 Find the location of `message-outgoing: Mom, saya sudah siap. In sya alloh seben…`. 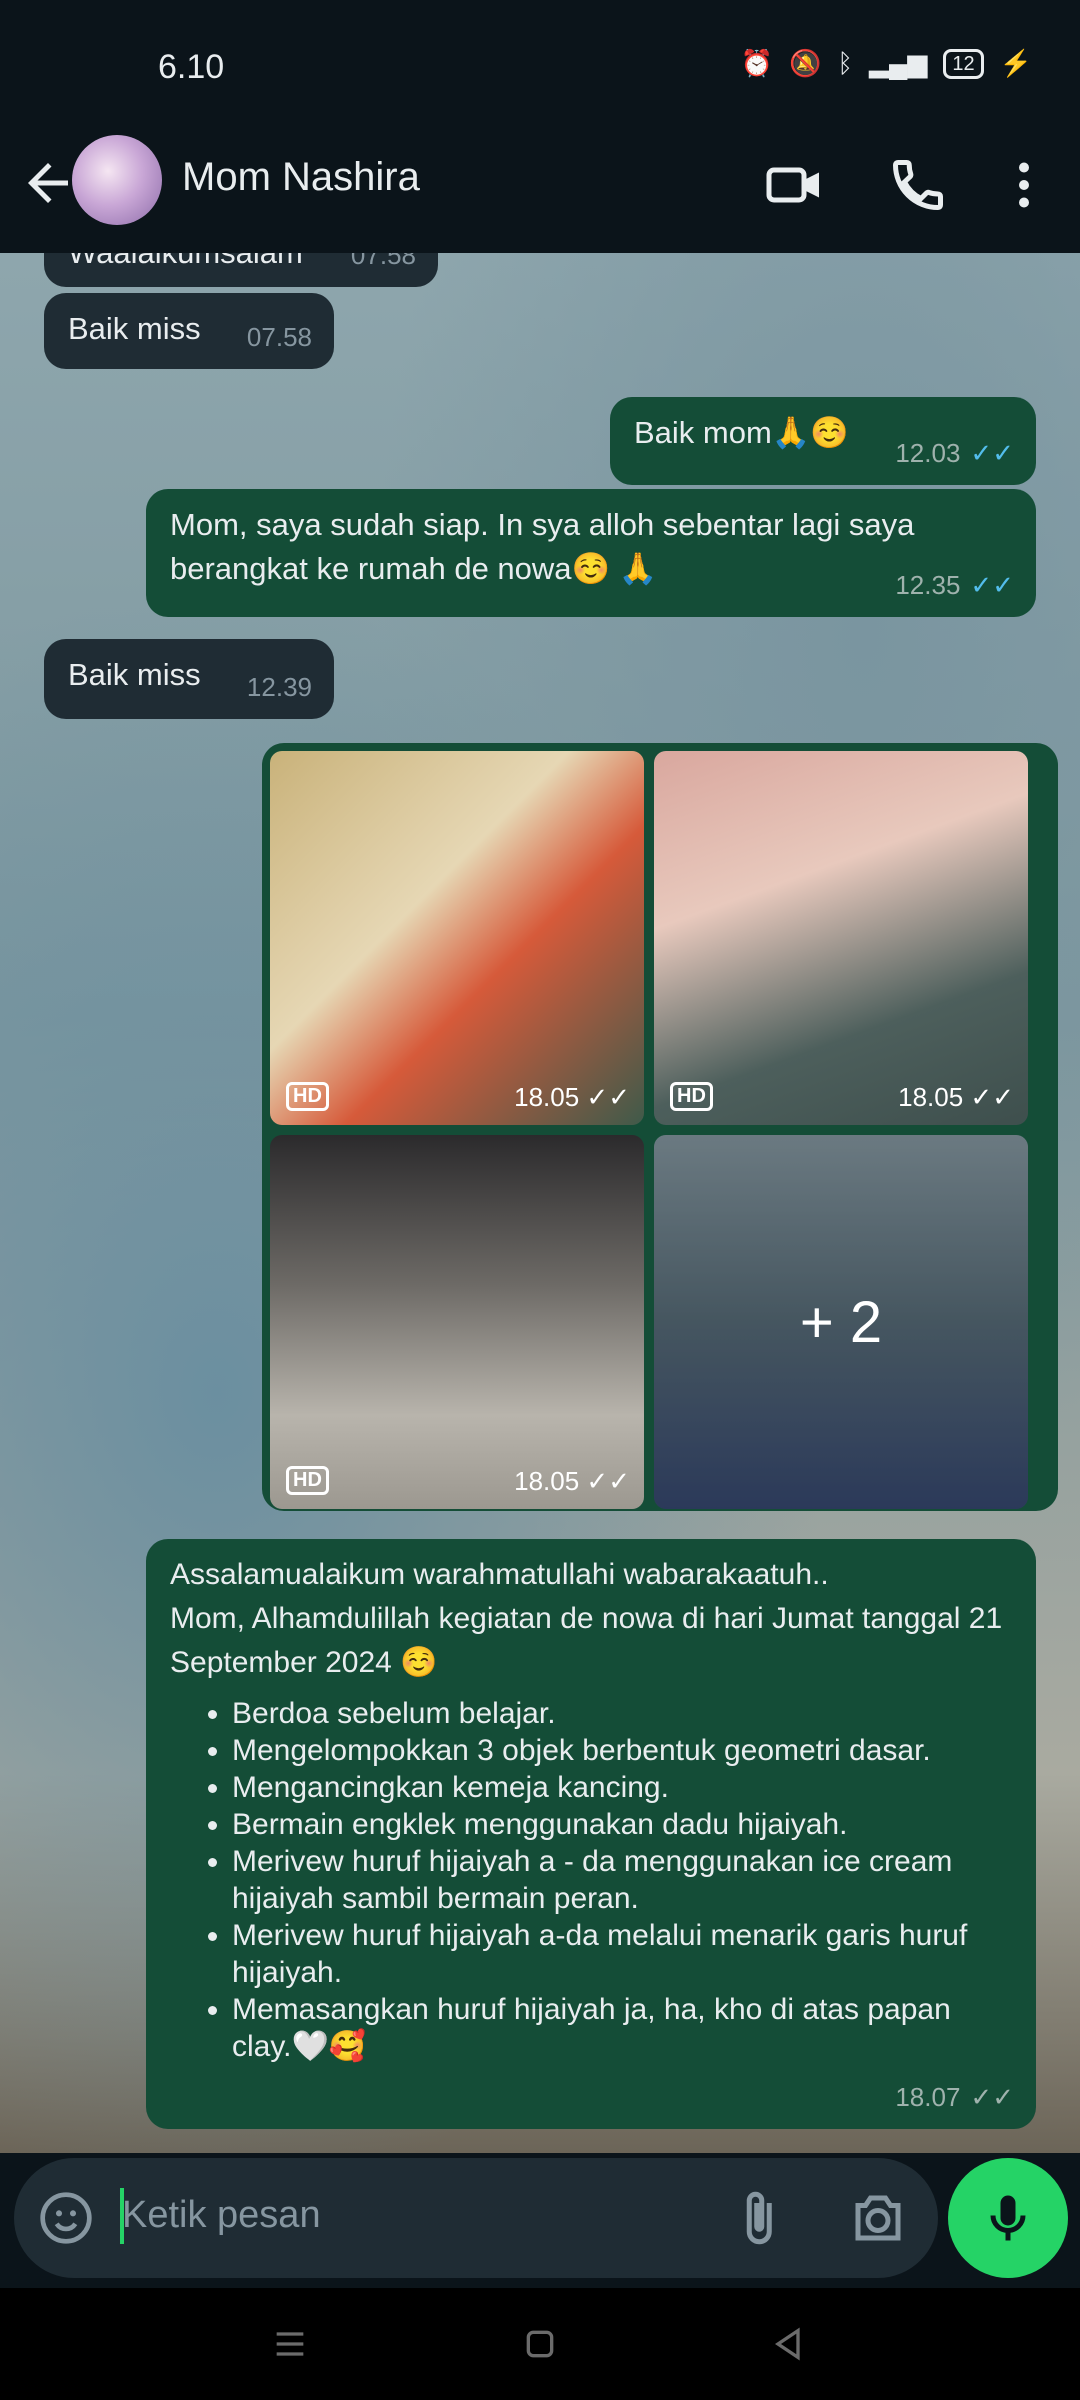

message-outgoing: Mom, saya sudah siap. In sya alloh seben… is located at coordinates (591, 553).